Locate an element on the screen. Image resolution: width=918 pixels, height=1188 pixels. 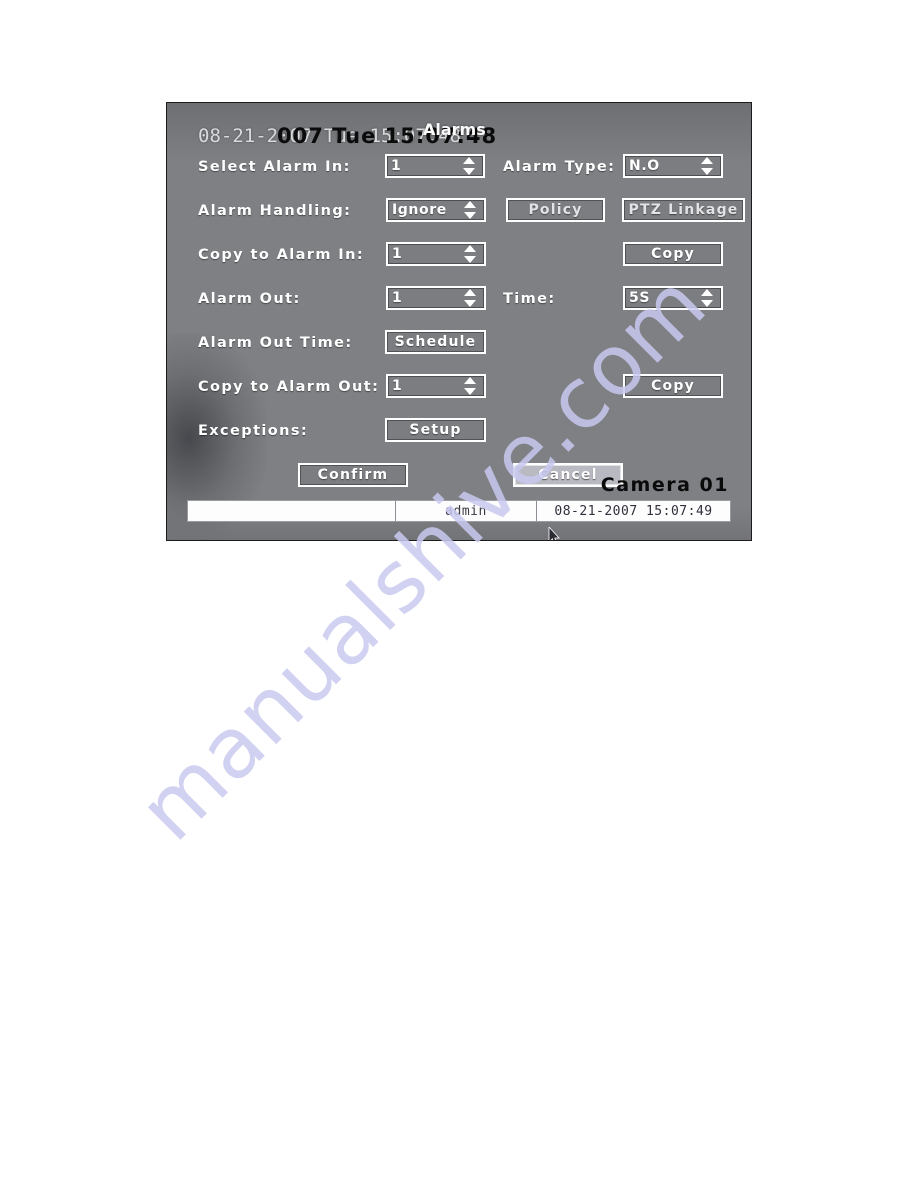
copy-to-alarm-in-spinner: 1 is located at coordinates (436, 254).